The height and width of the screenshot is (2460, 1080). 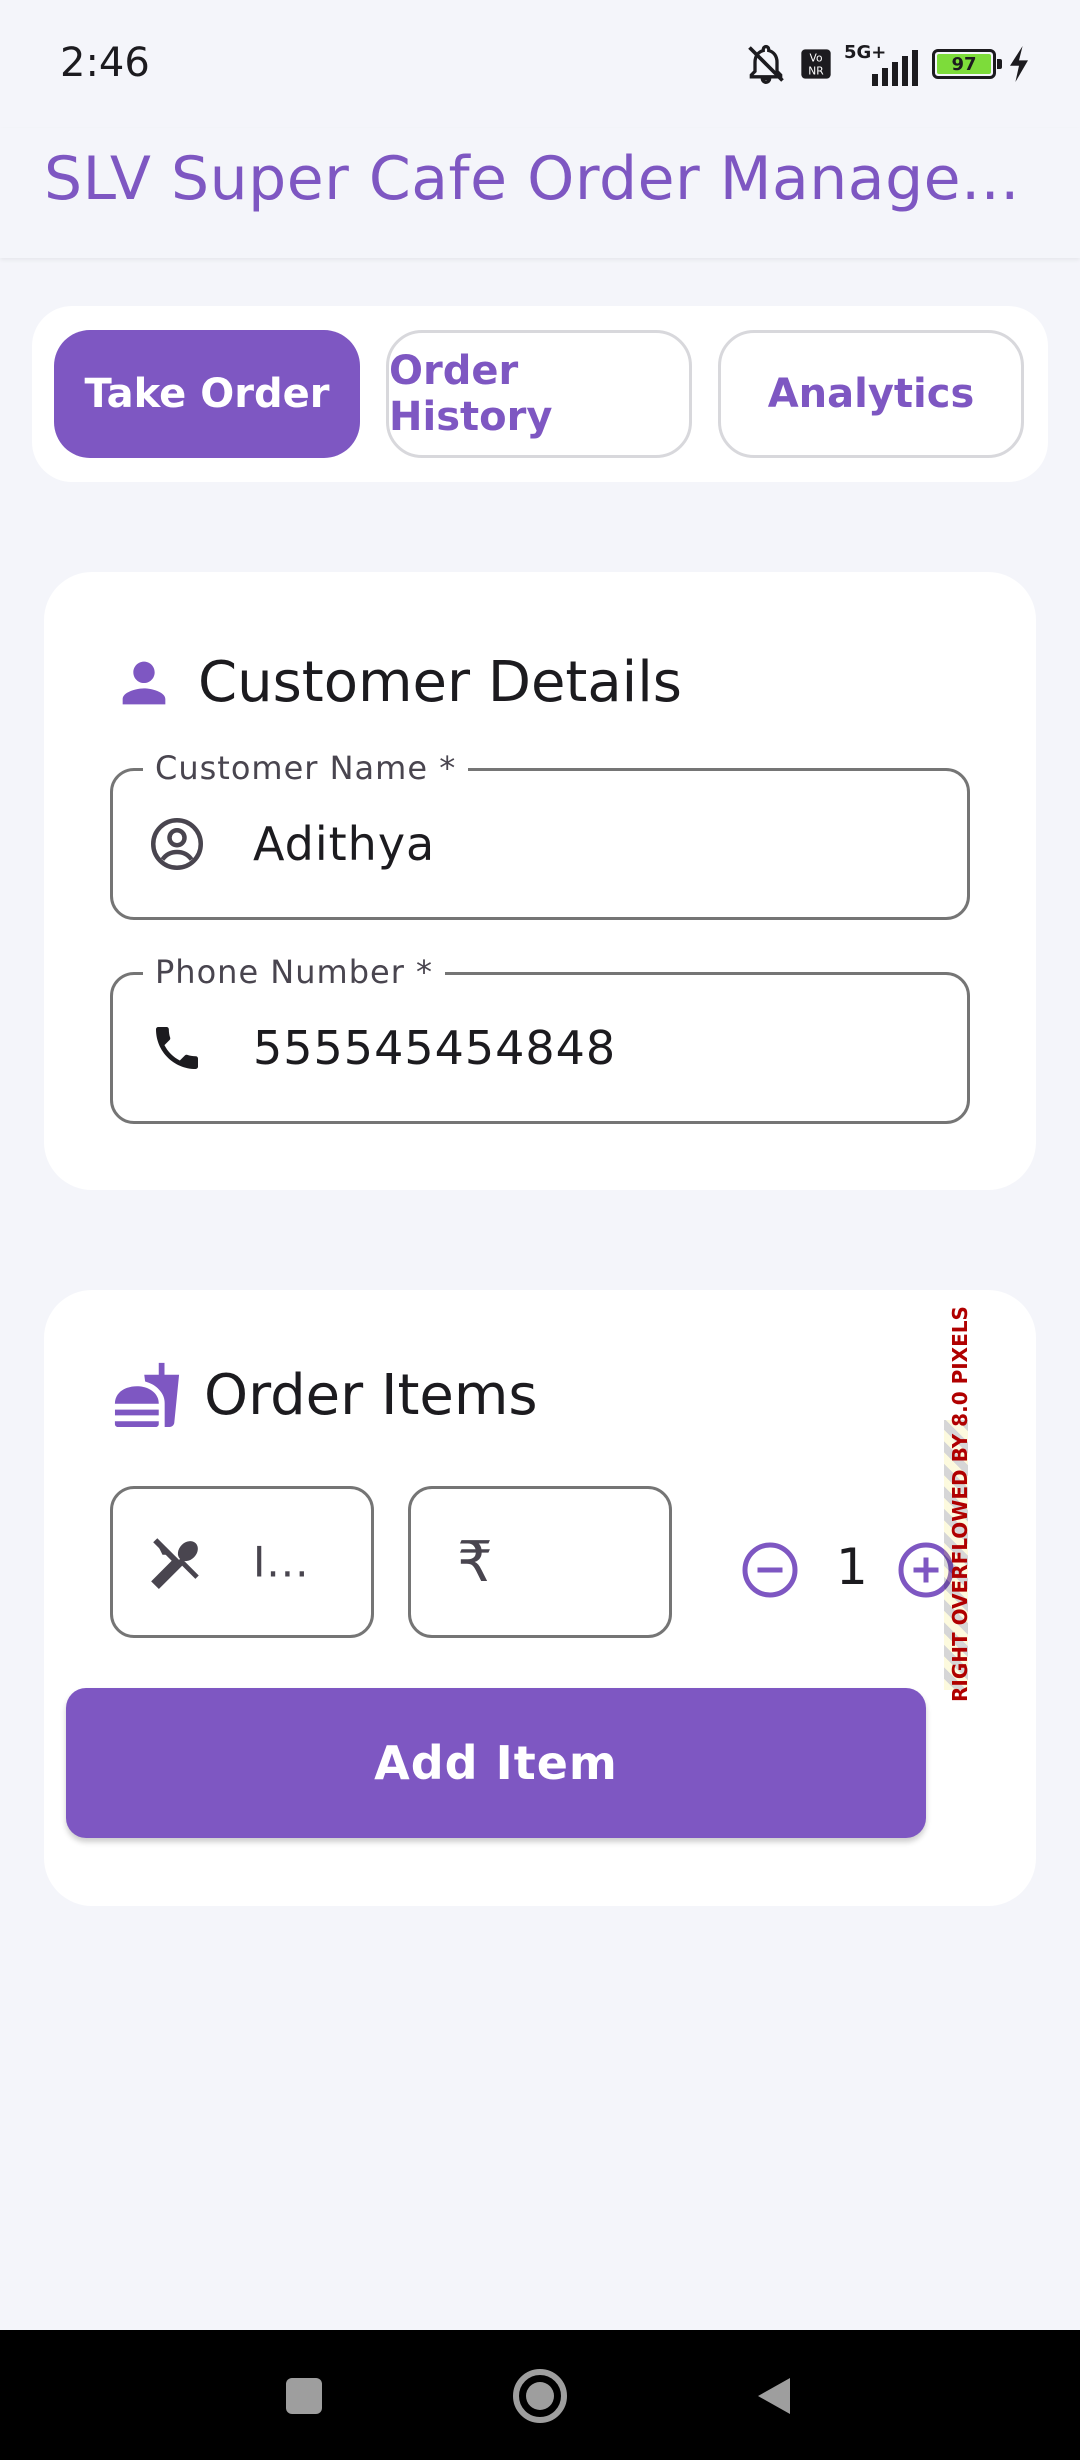 I want to click on decrement-quantity-icon, so click(x=770, y=1570).